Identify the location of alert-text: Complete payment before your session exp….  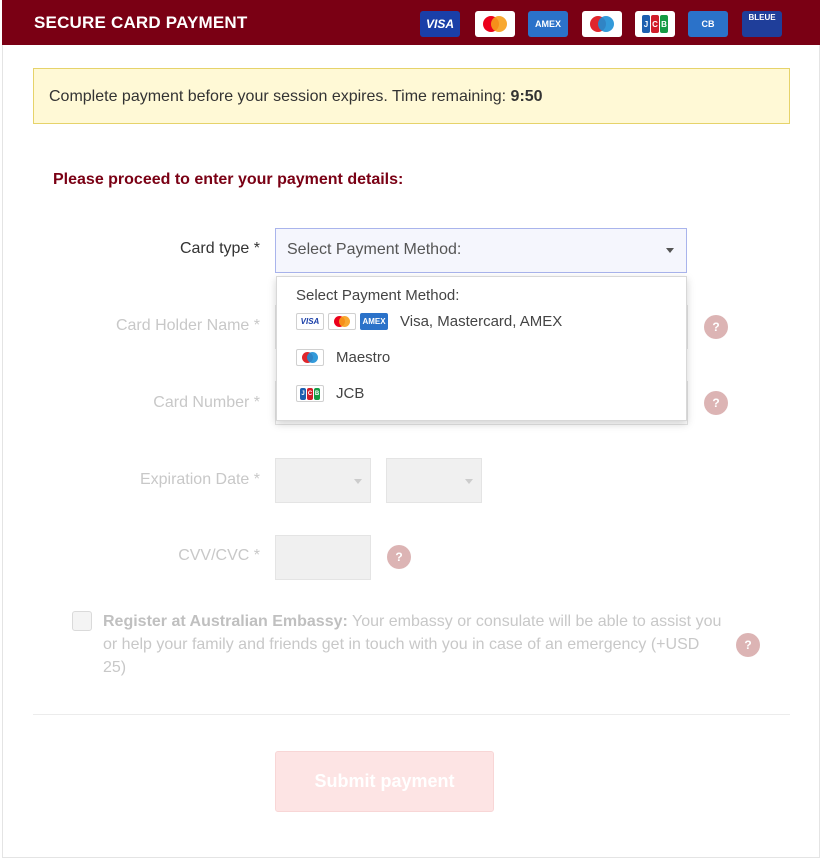
(280, 96).